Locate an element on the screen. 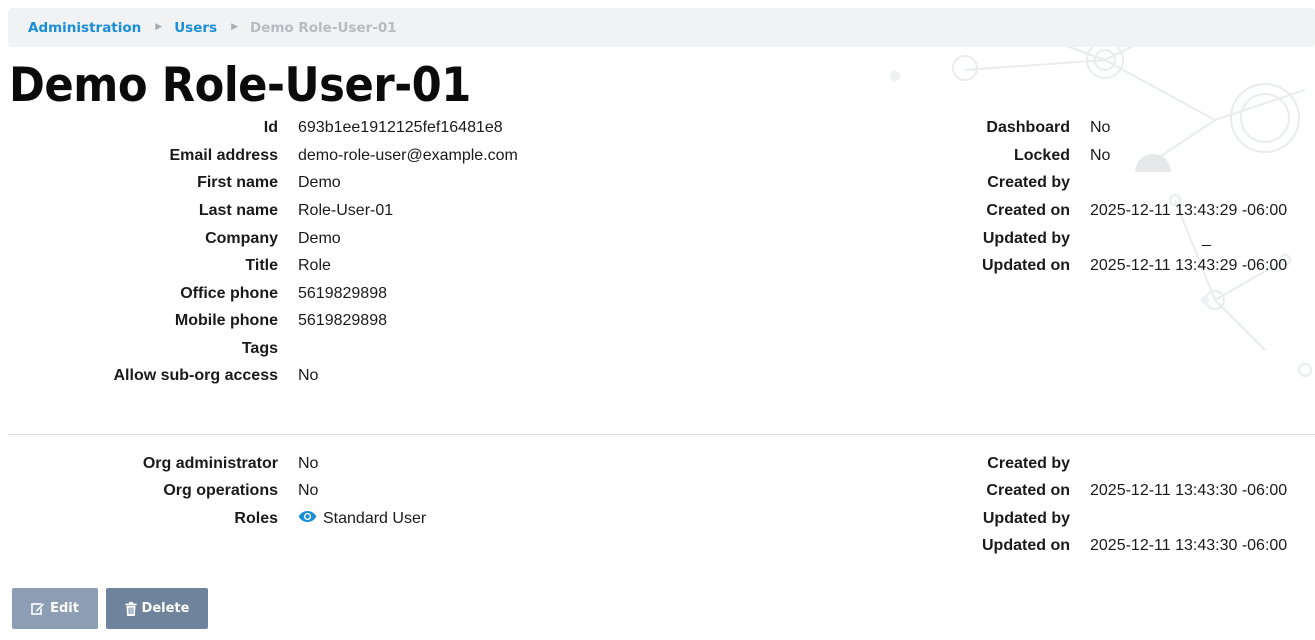  meta-label: Dashboard is located at coordinates (1028, 127).